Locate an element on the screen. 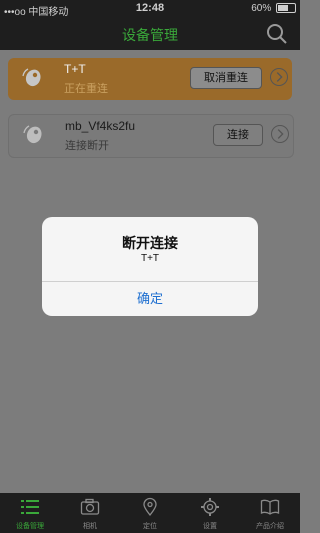 The width and height of the screenshot is (320, 533). camera-icon is located at coordinates (90, 506).